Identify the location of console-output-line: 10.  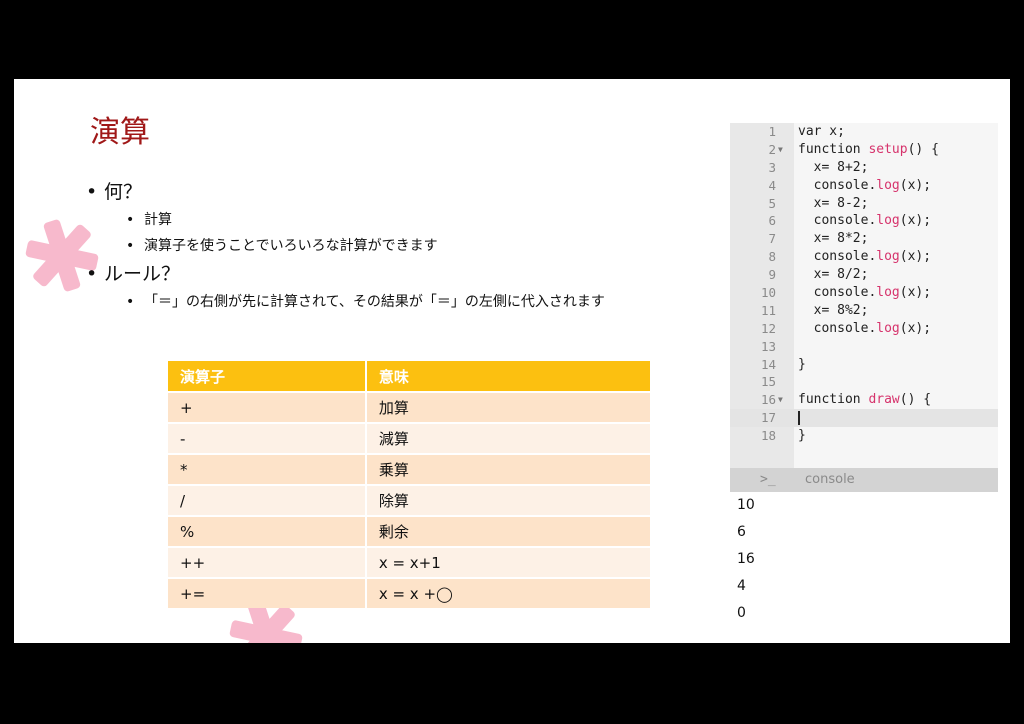
(746, 505).